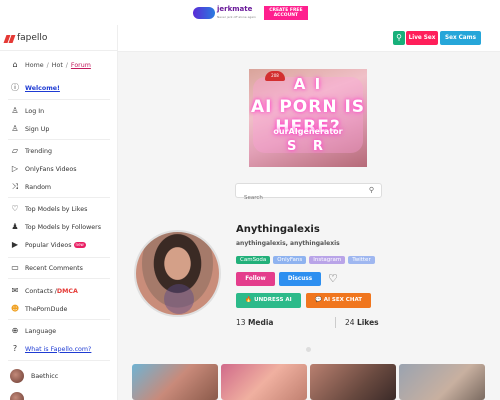 The image size is (500, 400). What do you see at coordinates (59, 309) in the screenshot?
I see `sidebar-item-porndude: ☻ ThePornDude` at bounding box center [59, 309].